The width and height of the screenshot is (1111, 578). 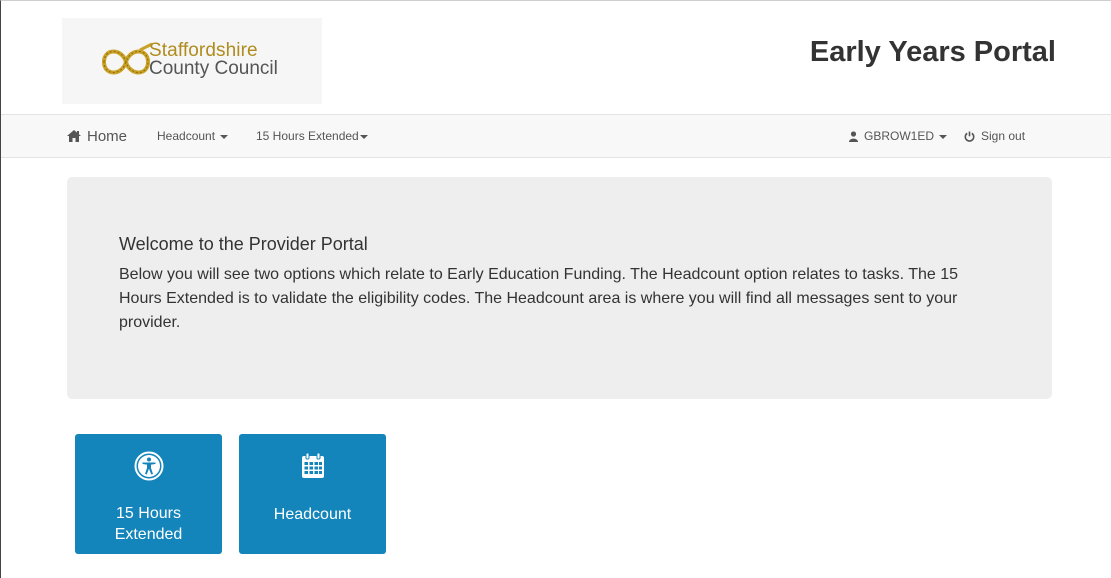 I want to click on tile-label-line2: Extended, so click(x=148, y=534).